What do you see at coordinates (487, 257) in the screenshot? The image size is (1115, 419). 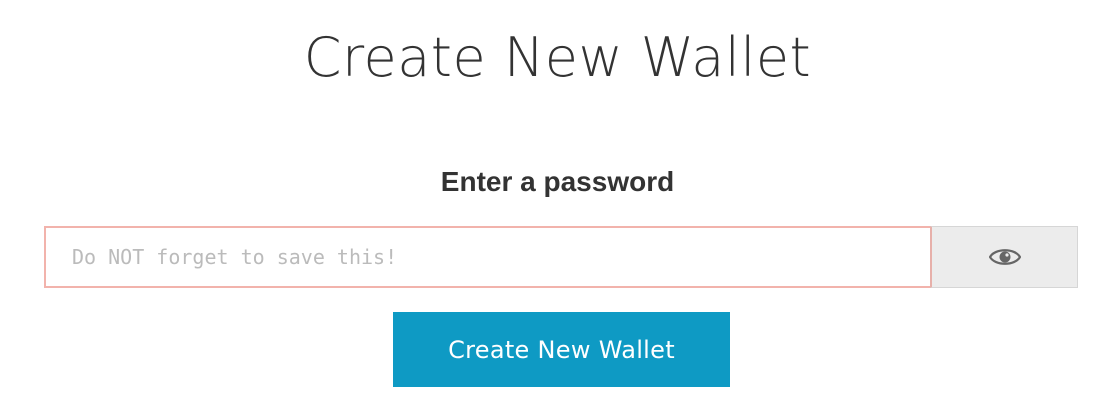 I see `password-input` at bounding box center [487, 257].